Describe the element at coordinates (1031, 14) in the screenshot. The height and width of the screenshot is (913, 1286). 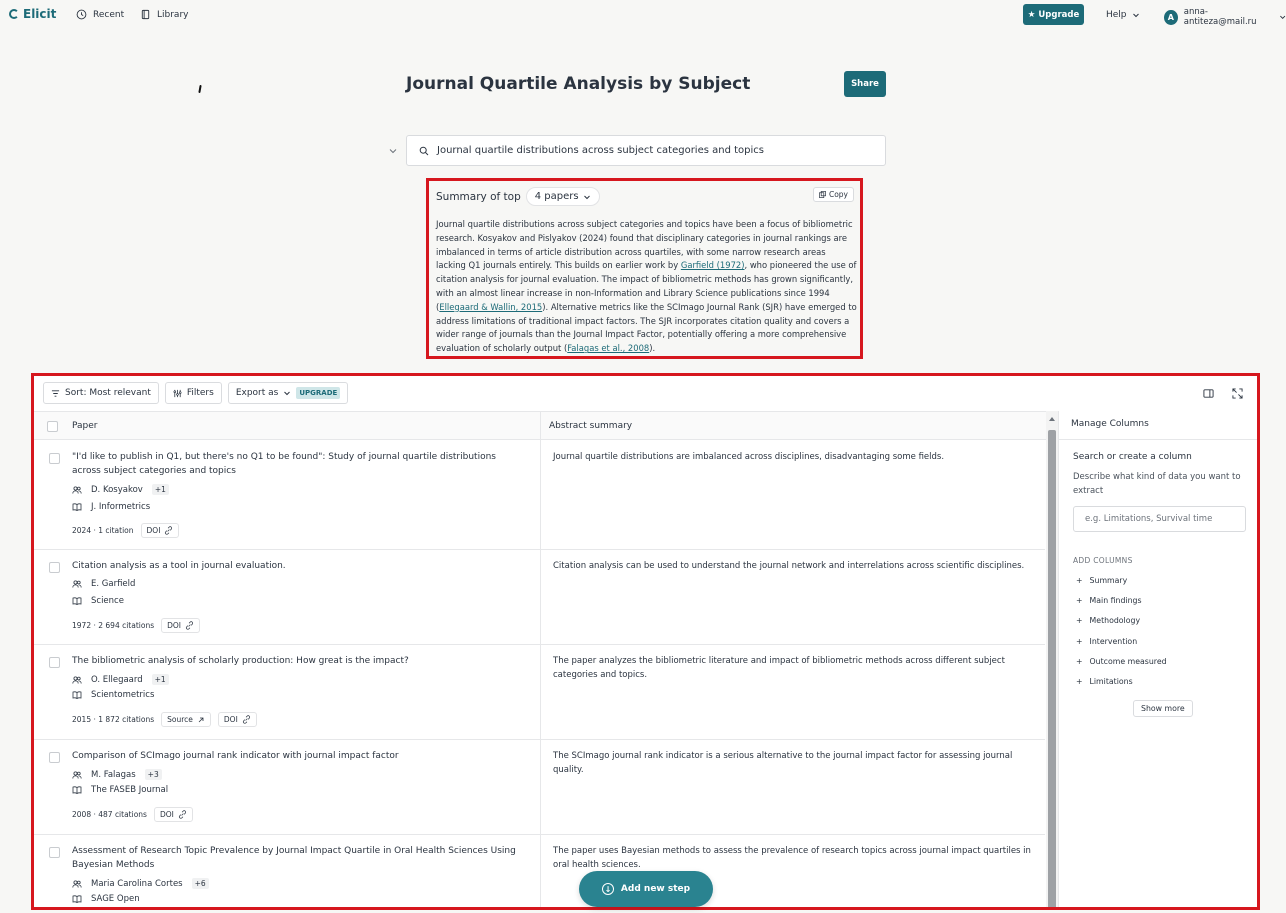
I see `star-icon: ★` at that location.